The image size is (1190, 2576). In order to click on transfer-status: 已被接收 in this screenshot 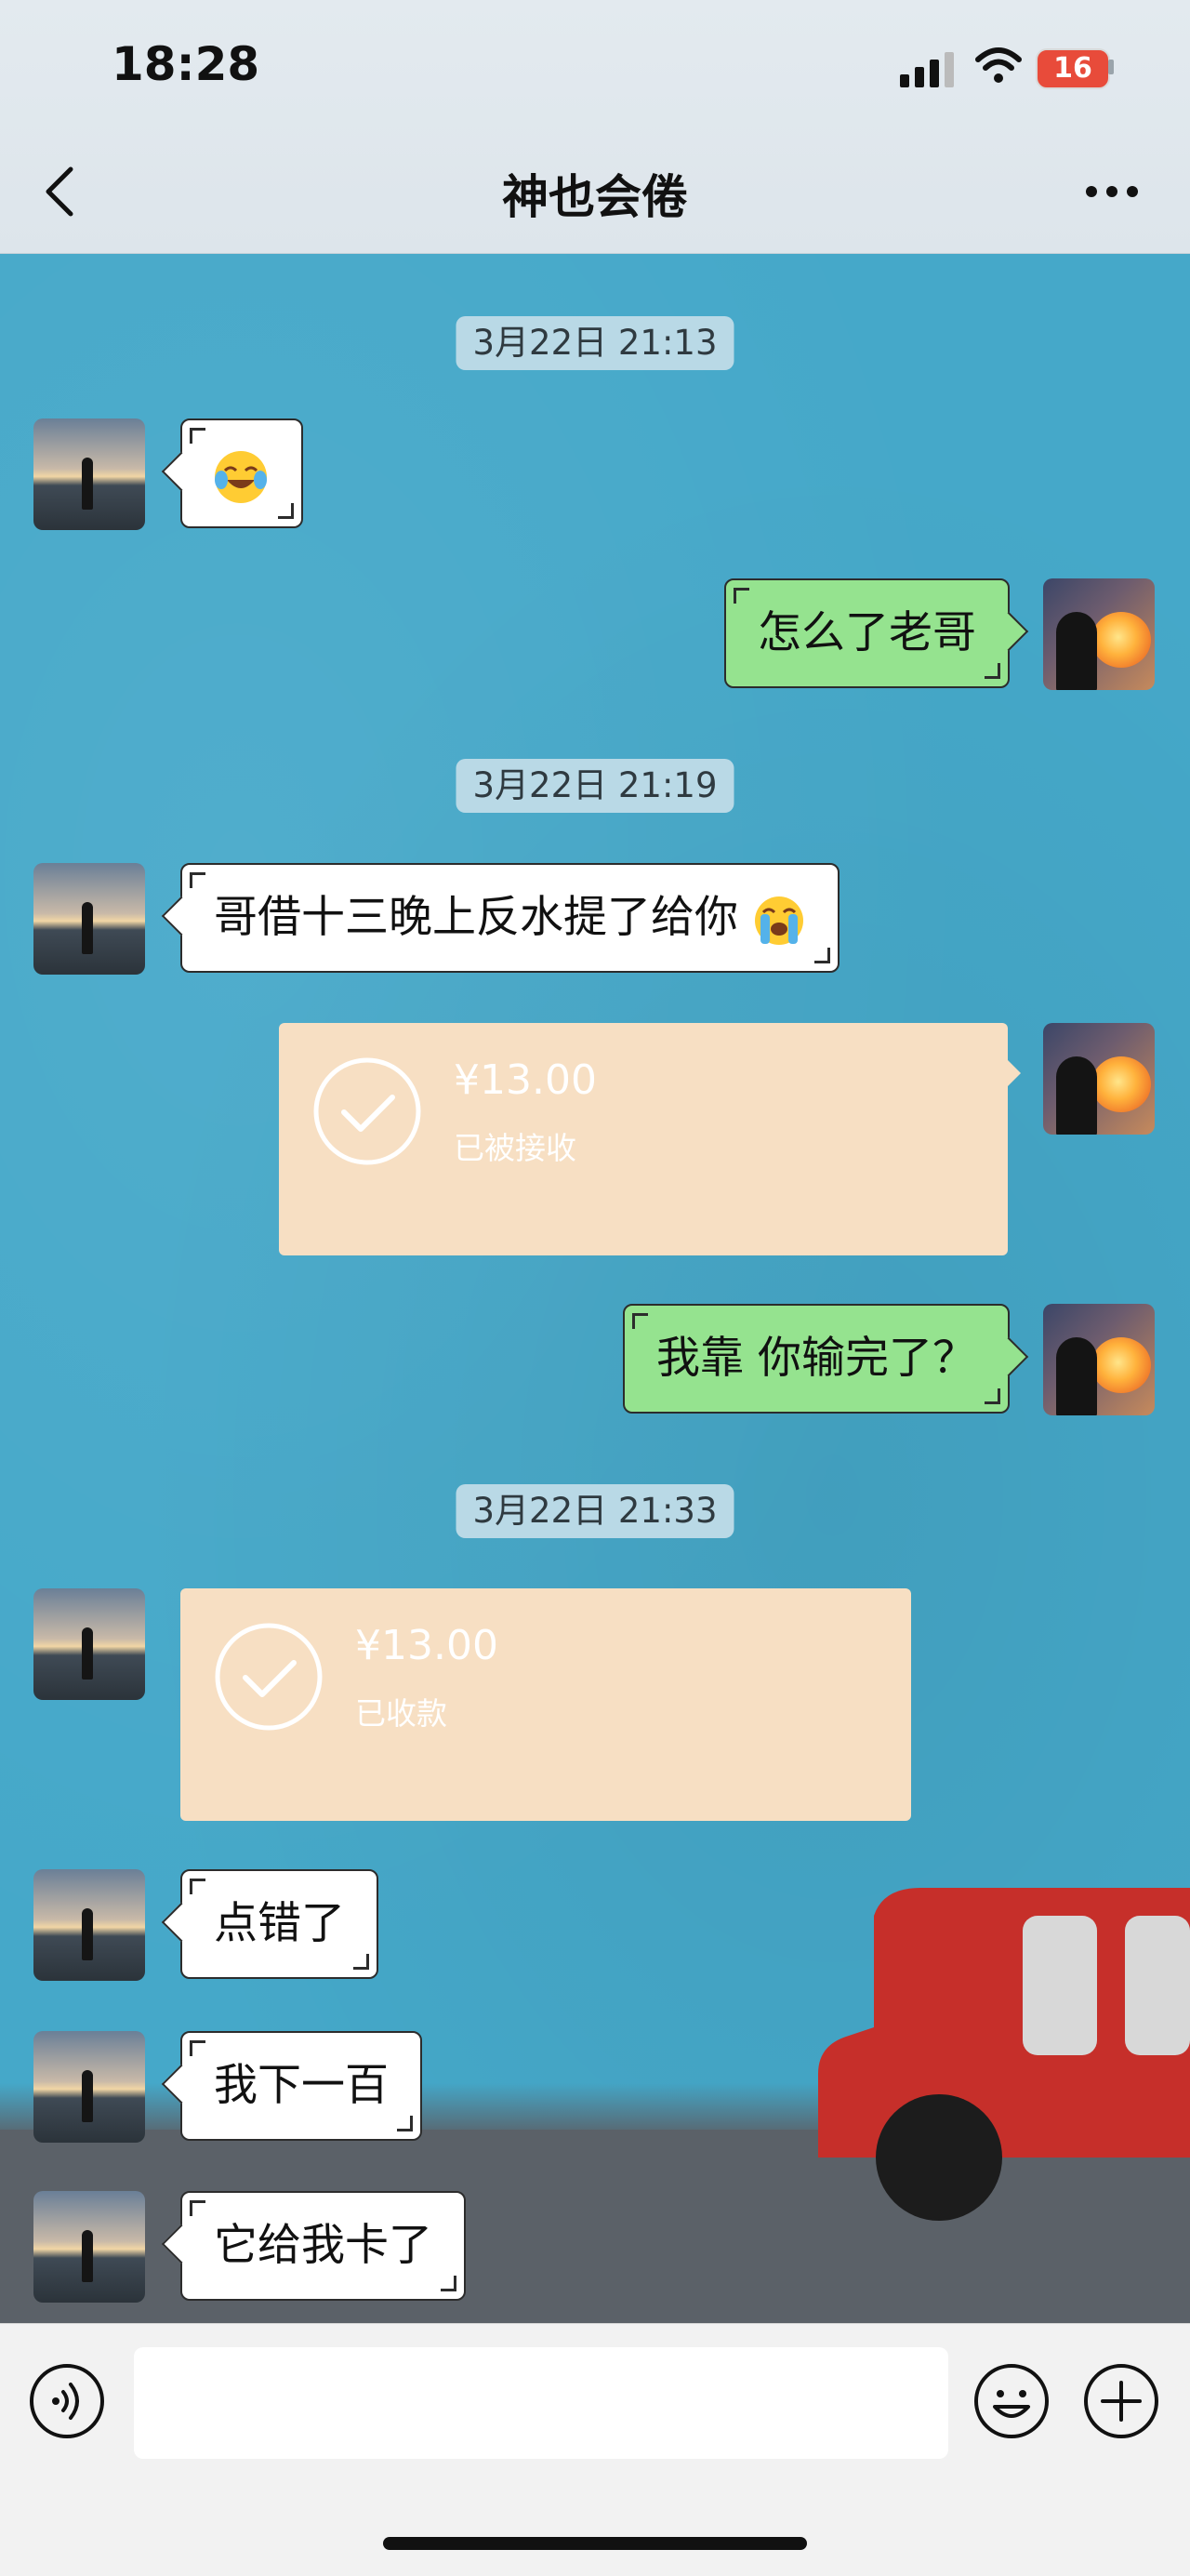, I will do `click(515, 1148)`.